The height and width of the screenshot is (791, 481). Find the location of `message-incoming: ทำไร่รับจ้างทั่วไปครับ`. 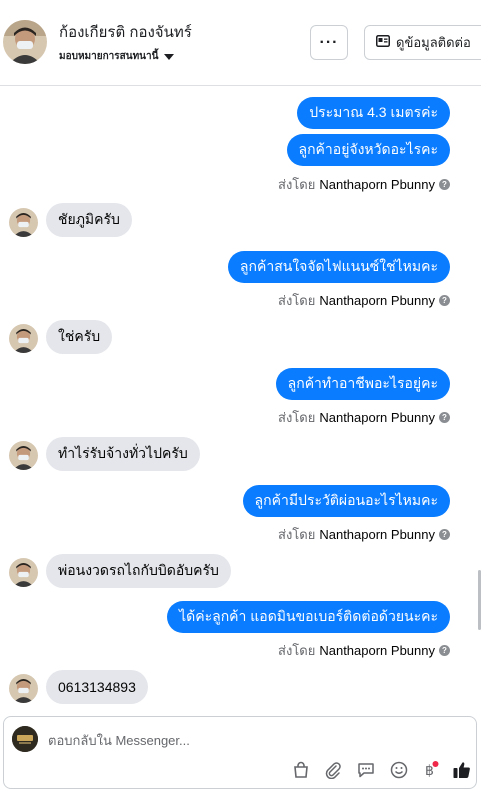

message-incoming: ทำไร่รับจ้างทั่วไปครับ is located at coordinates (123, 454).